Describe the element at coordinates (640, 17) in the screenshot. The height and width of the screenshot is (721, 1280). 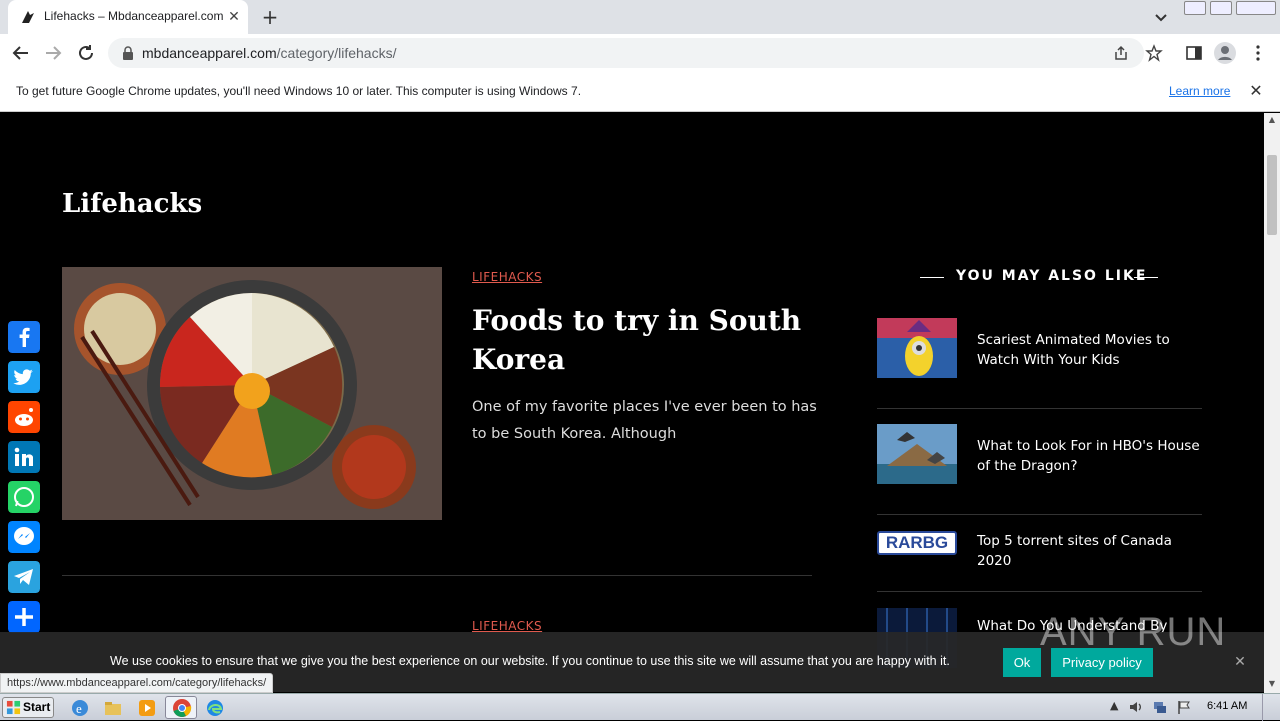
I see `tab-strip: Lifehacks – Mbdanceapparel.com ✕ +` at that location.